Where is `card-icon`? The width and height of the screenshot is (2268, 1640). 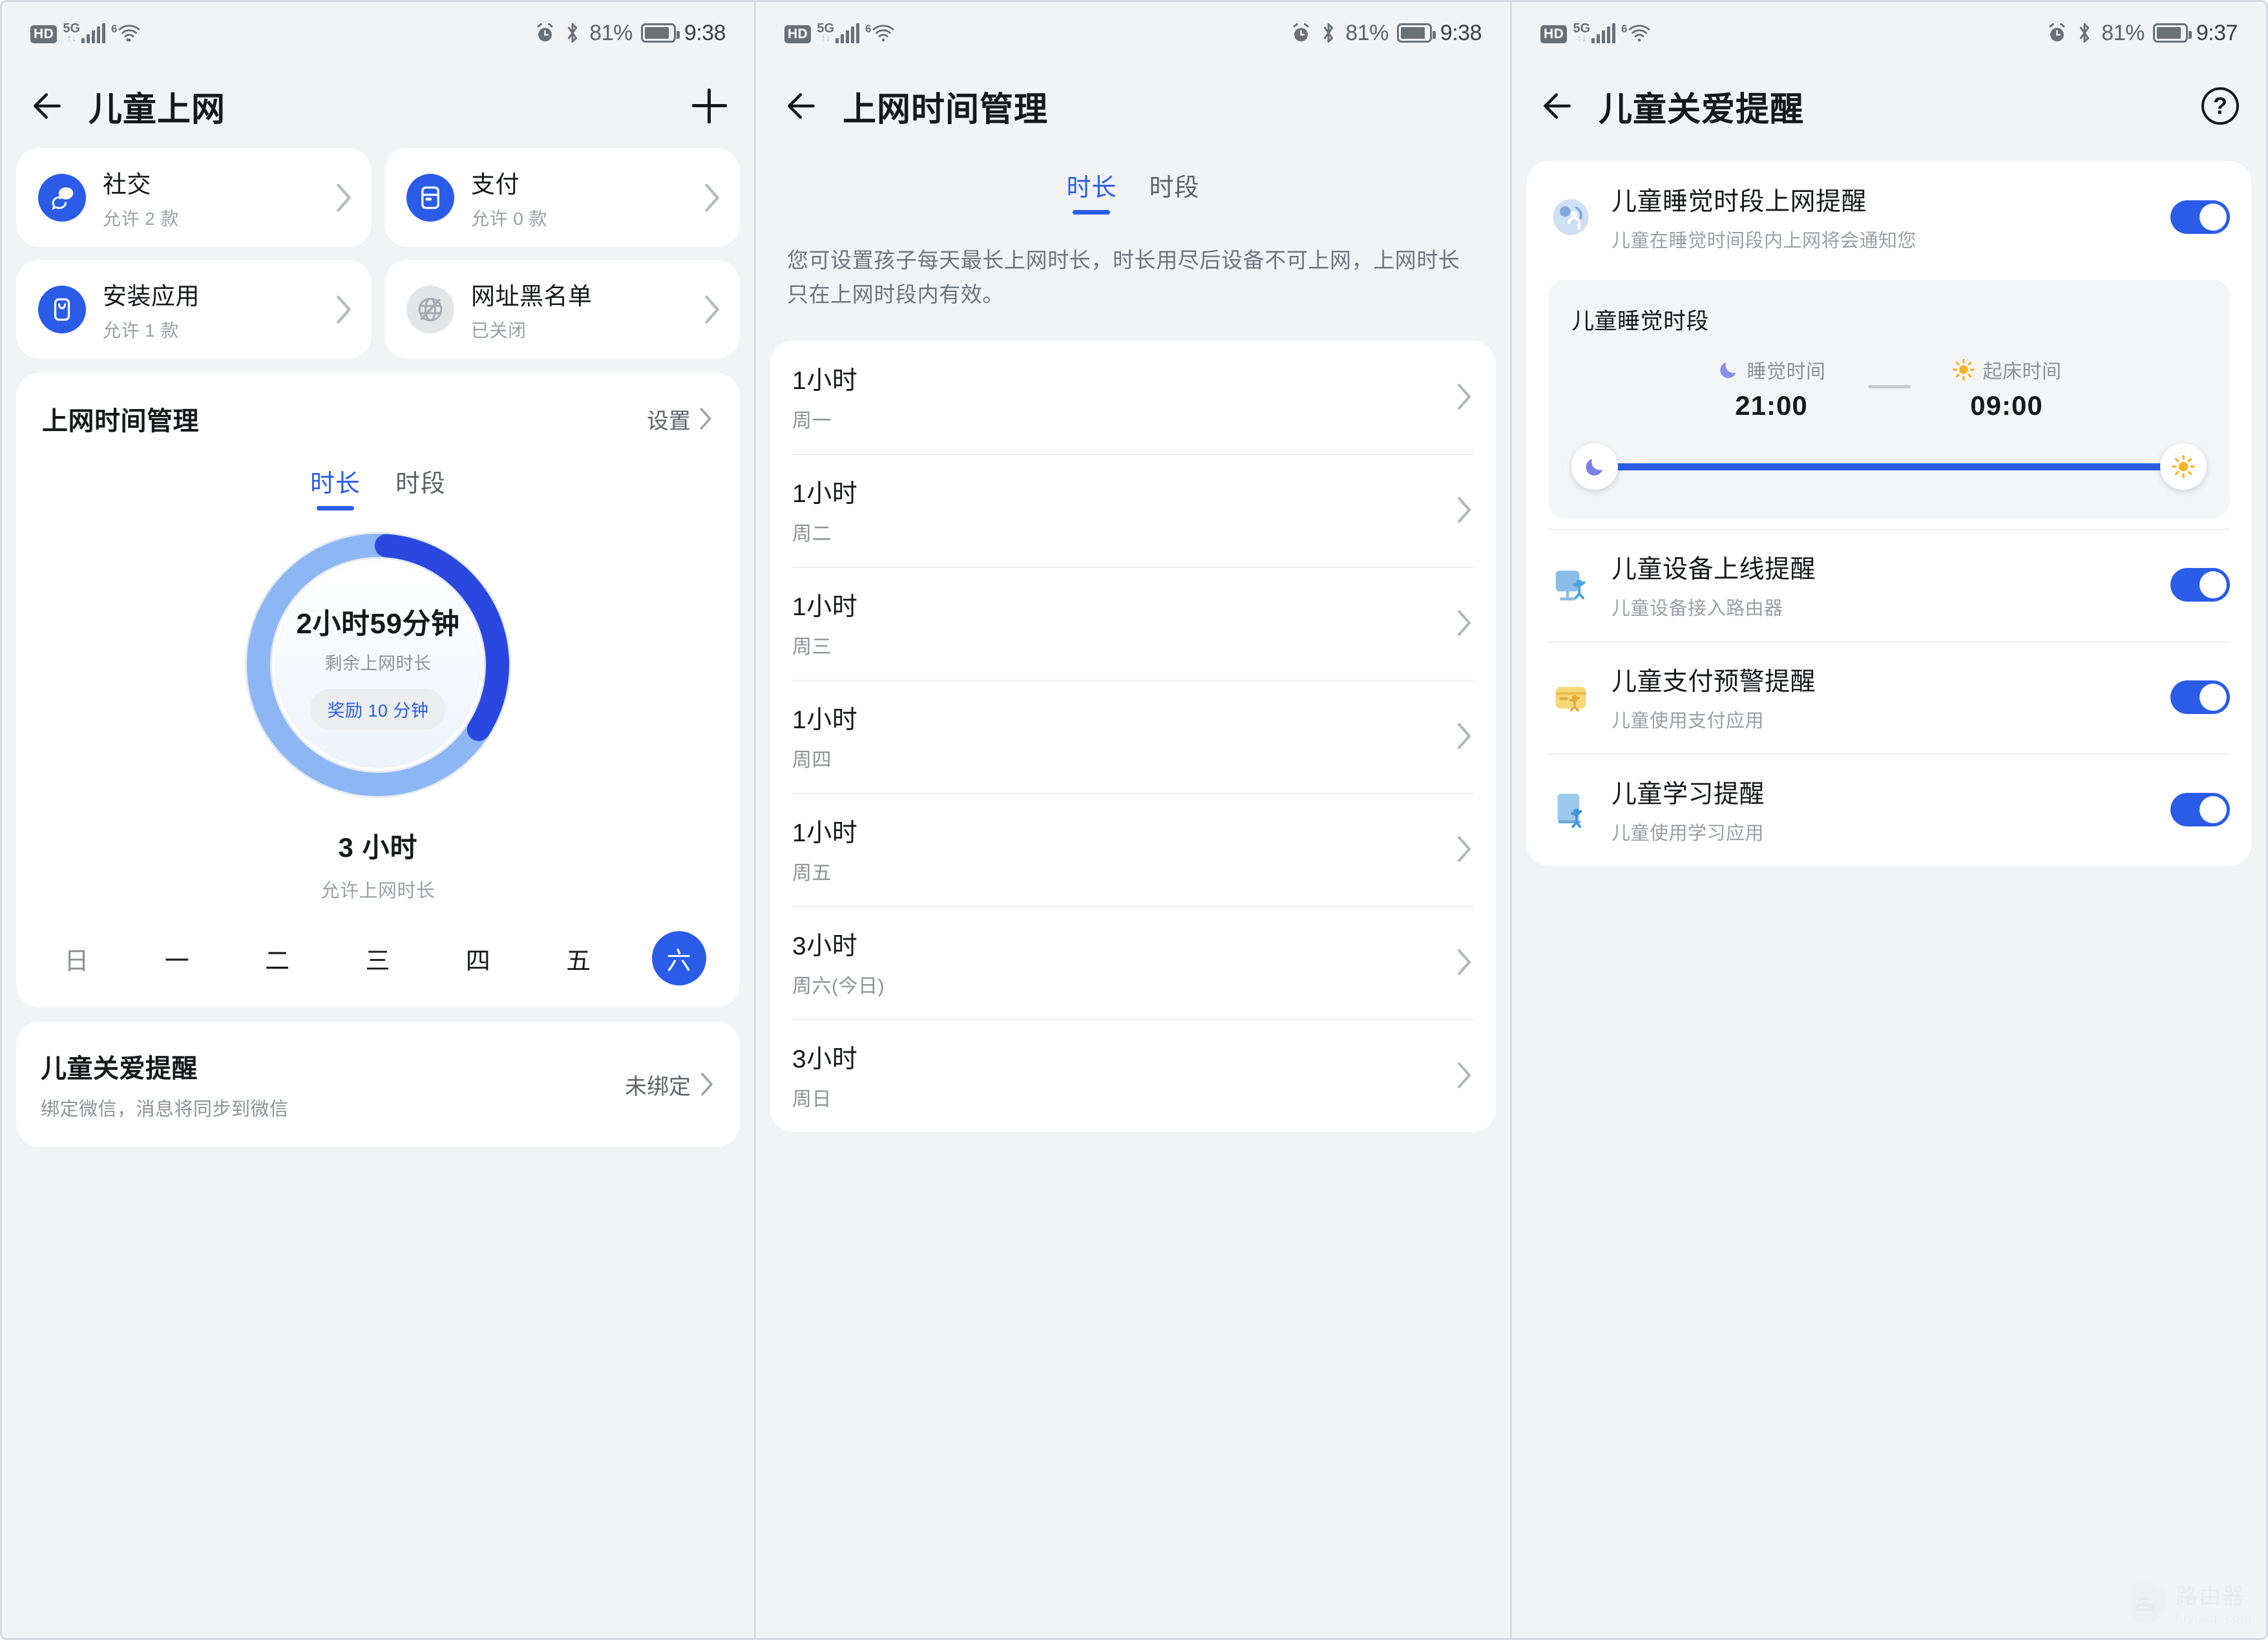 card-icon is located at coordinates (430, 197).